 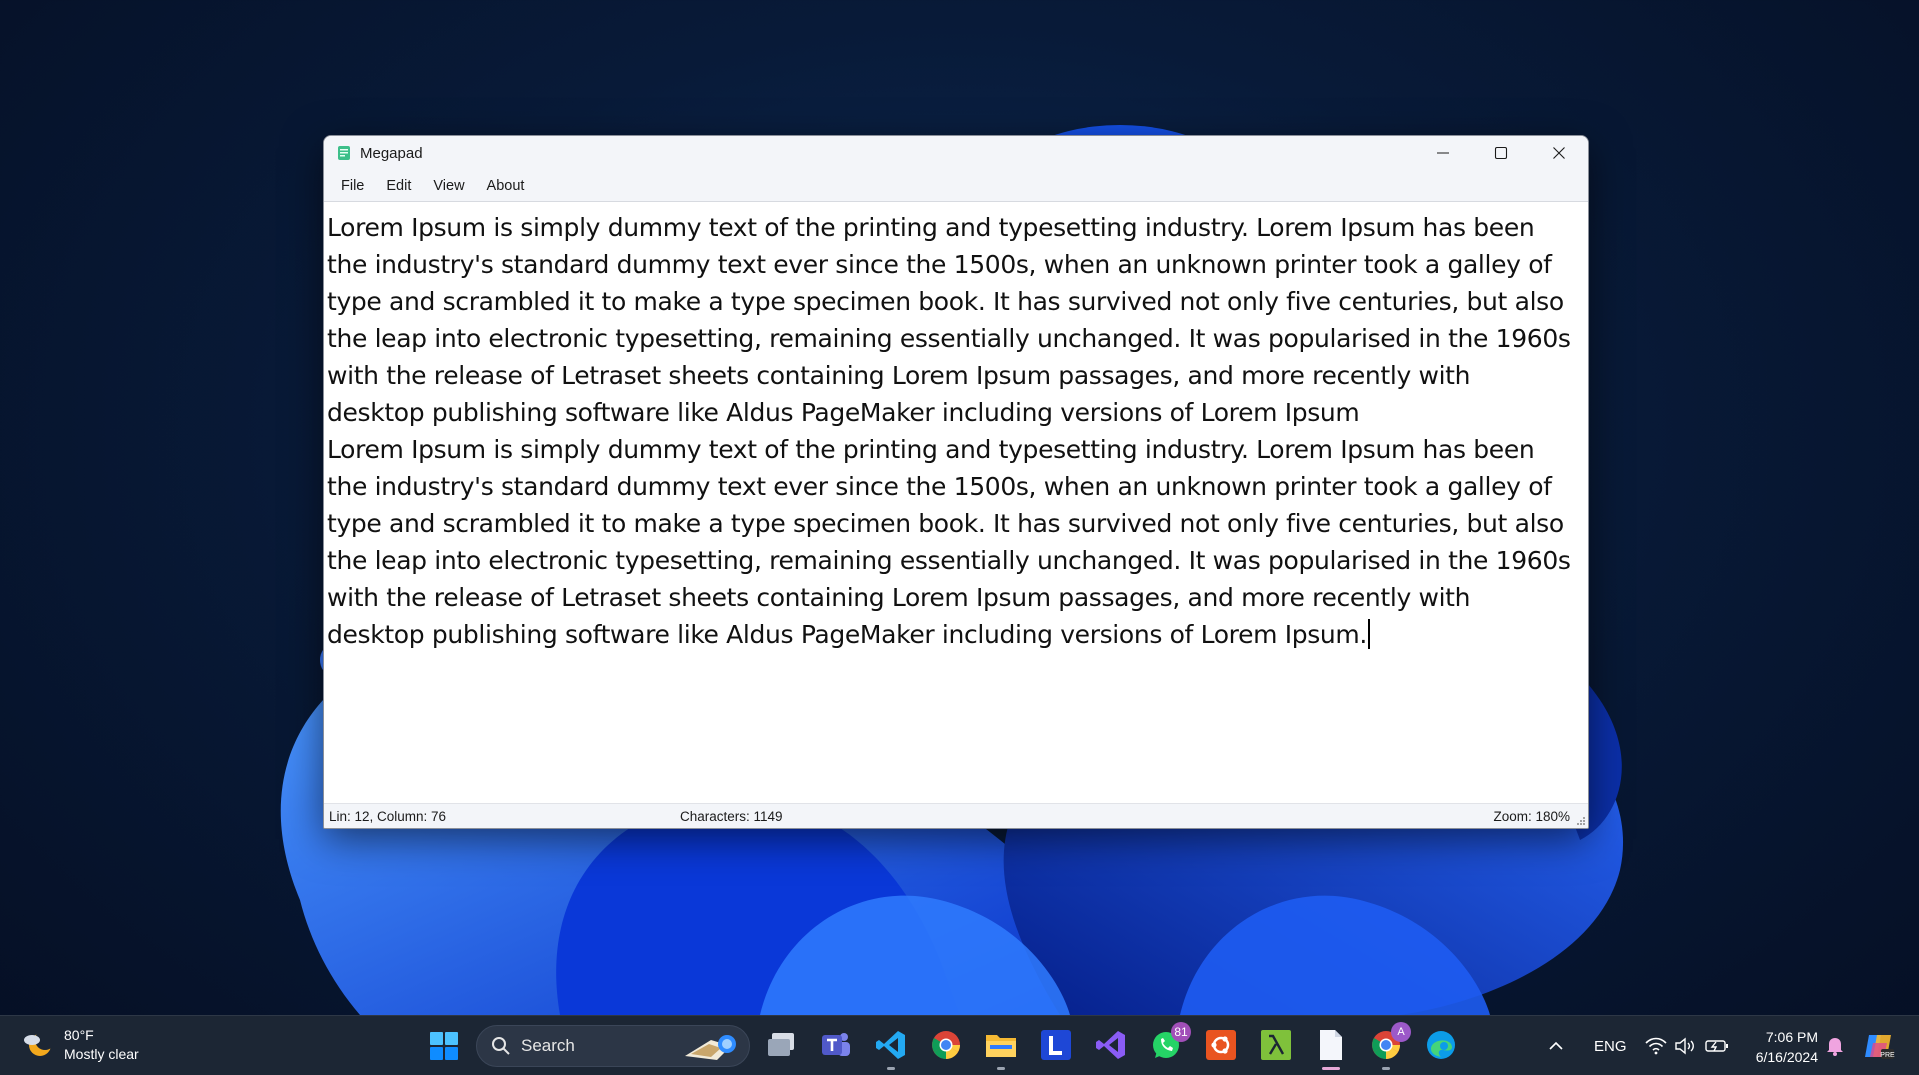 I want to click on status-line-column: Lin: 12, Column: 76, so click(x=388, y=816).